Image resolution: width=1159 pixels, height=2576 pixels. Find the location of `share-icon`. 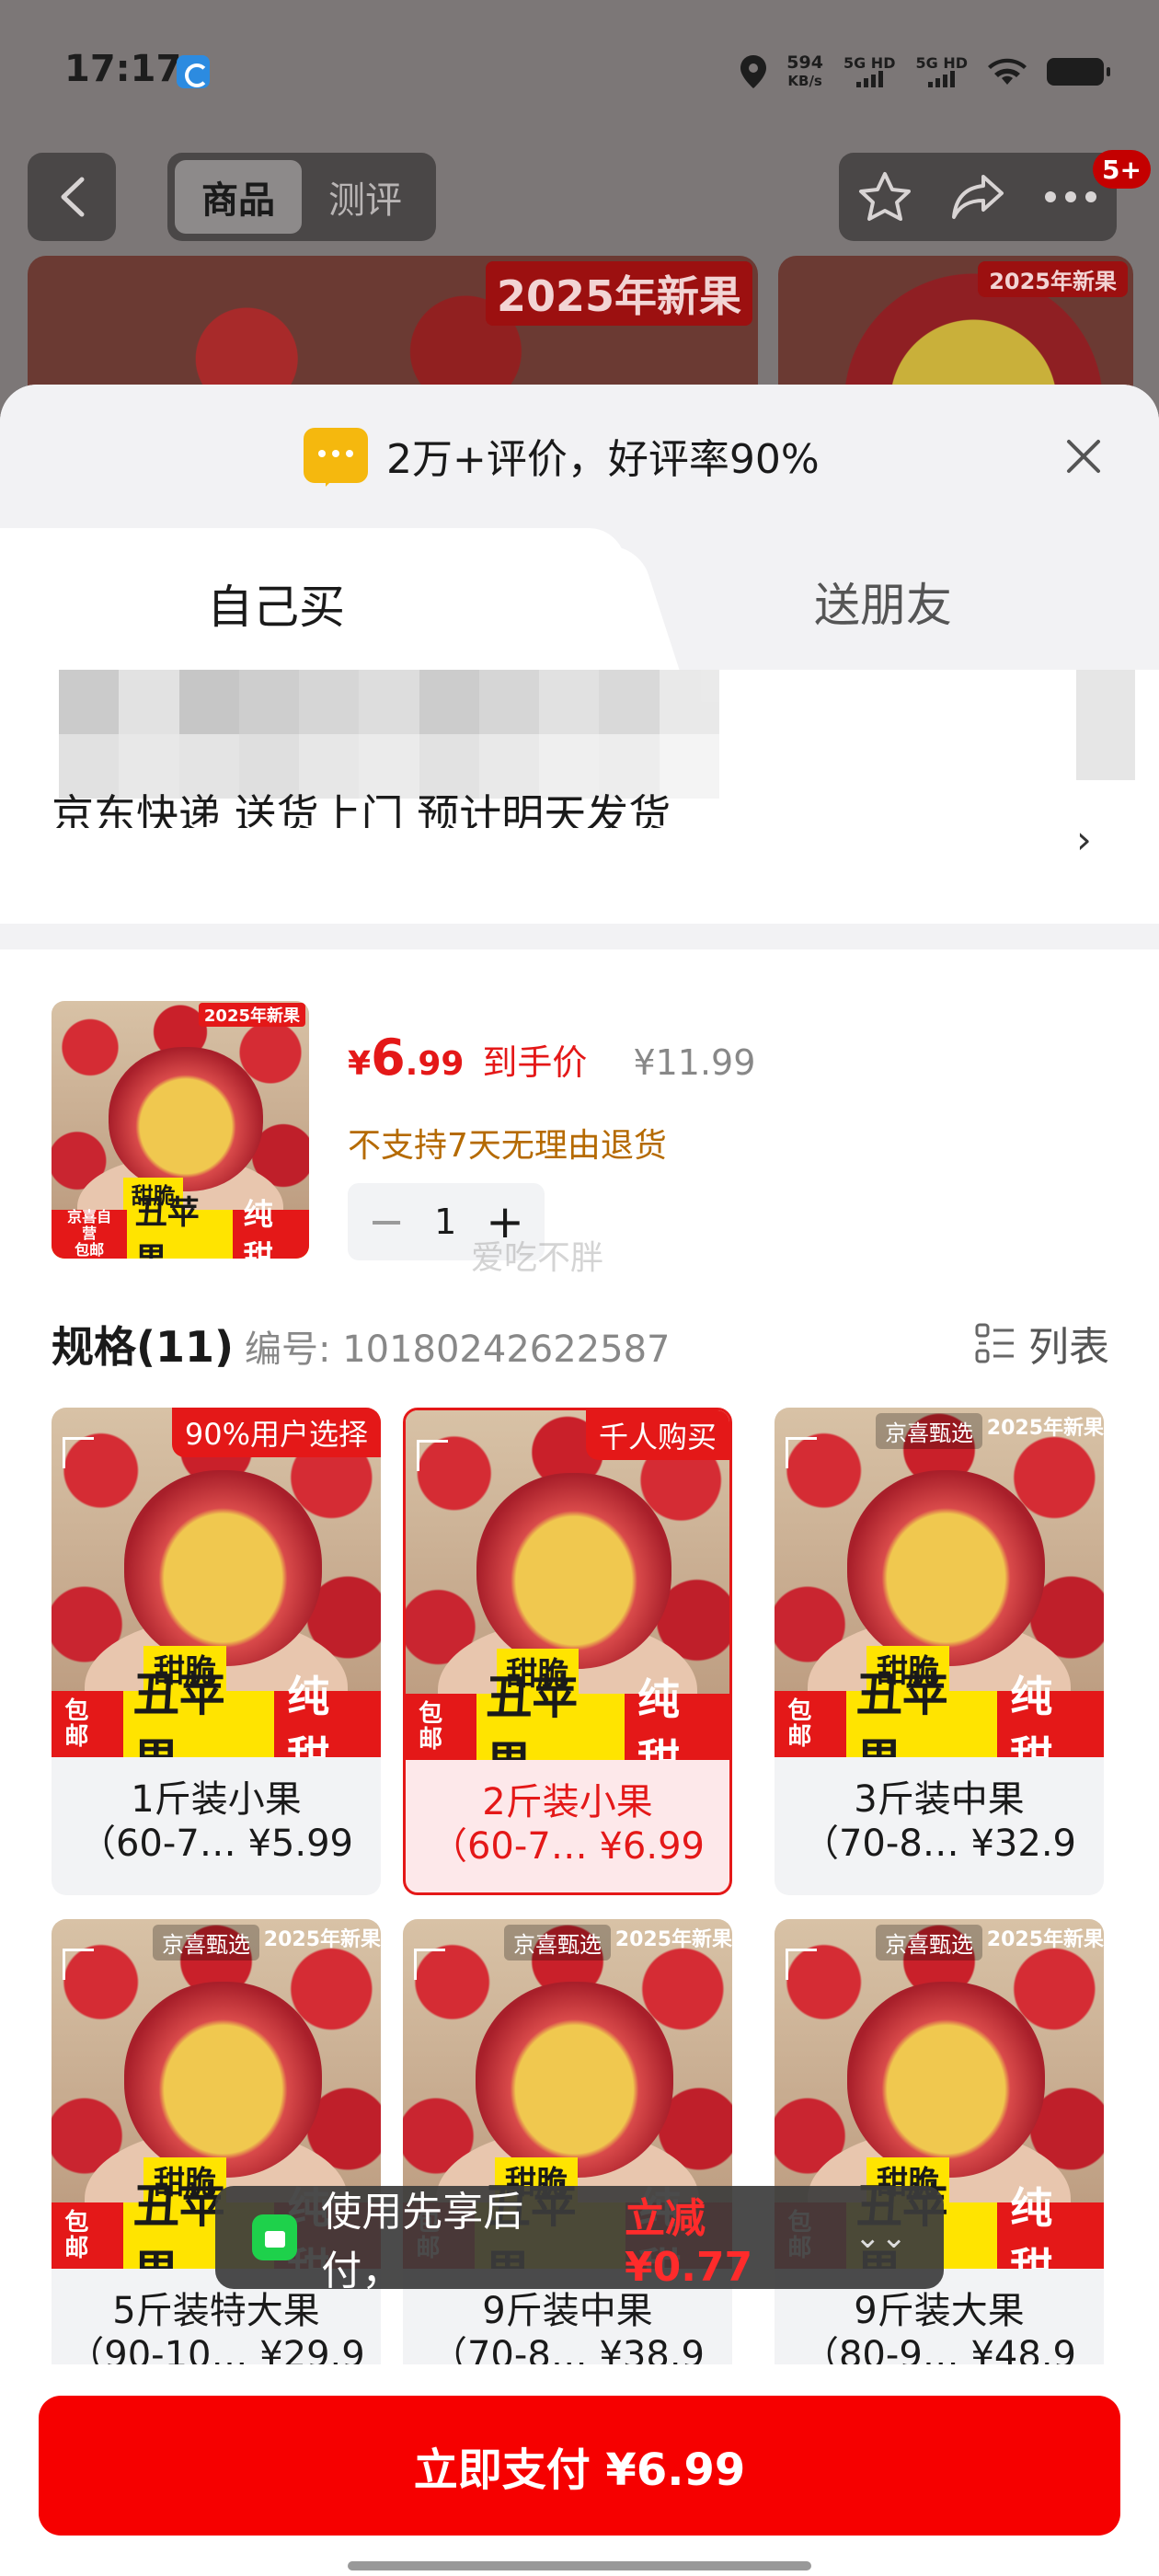

share-icon is located at coordinates (977, 197).